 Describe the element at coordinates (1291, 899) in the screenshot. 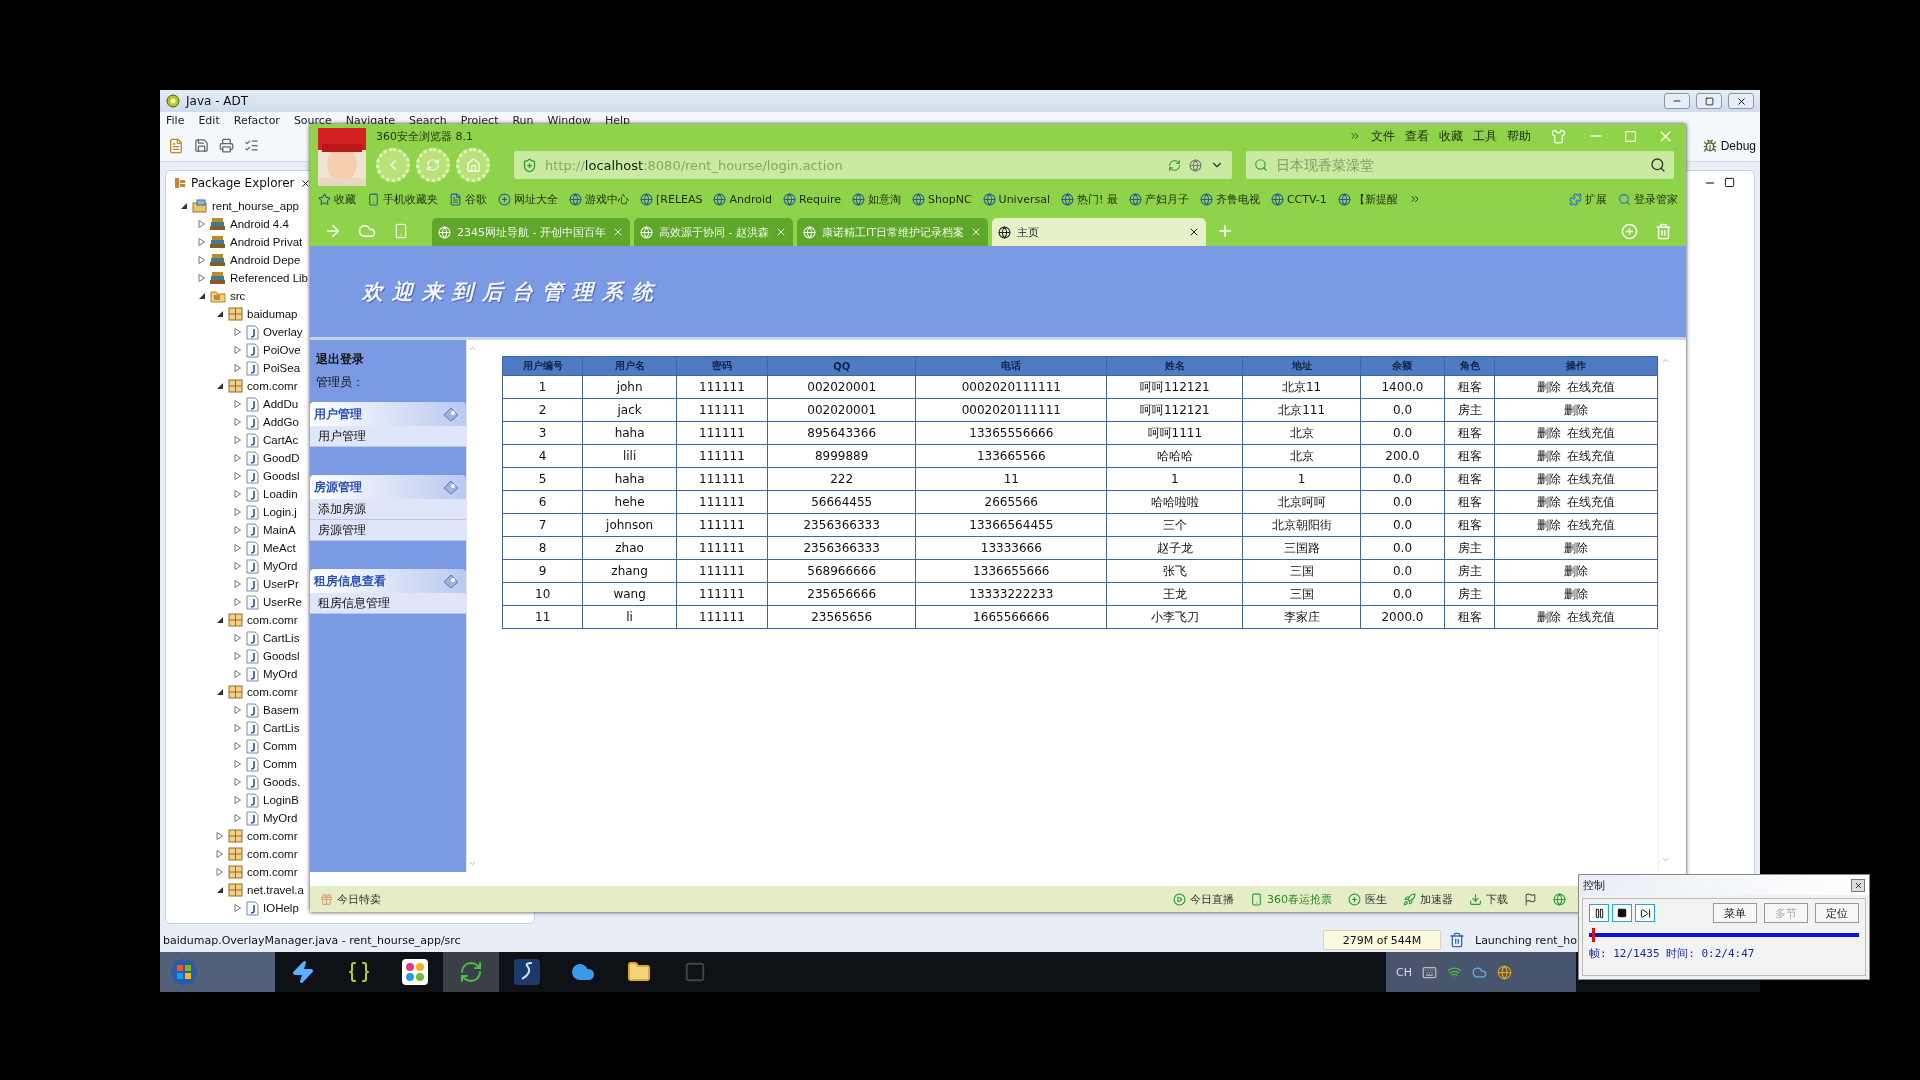

I see `bottom-link: 360春运抢票` at that location.